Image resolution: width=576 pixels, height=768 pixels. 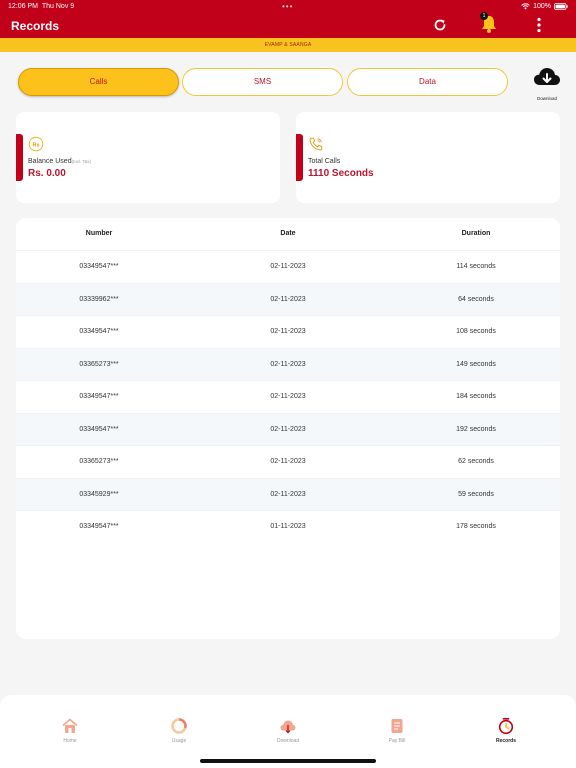 I want to click on cell-date: 01-11-2023, so click(x=288, y=526).